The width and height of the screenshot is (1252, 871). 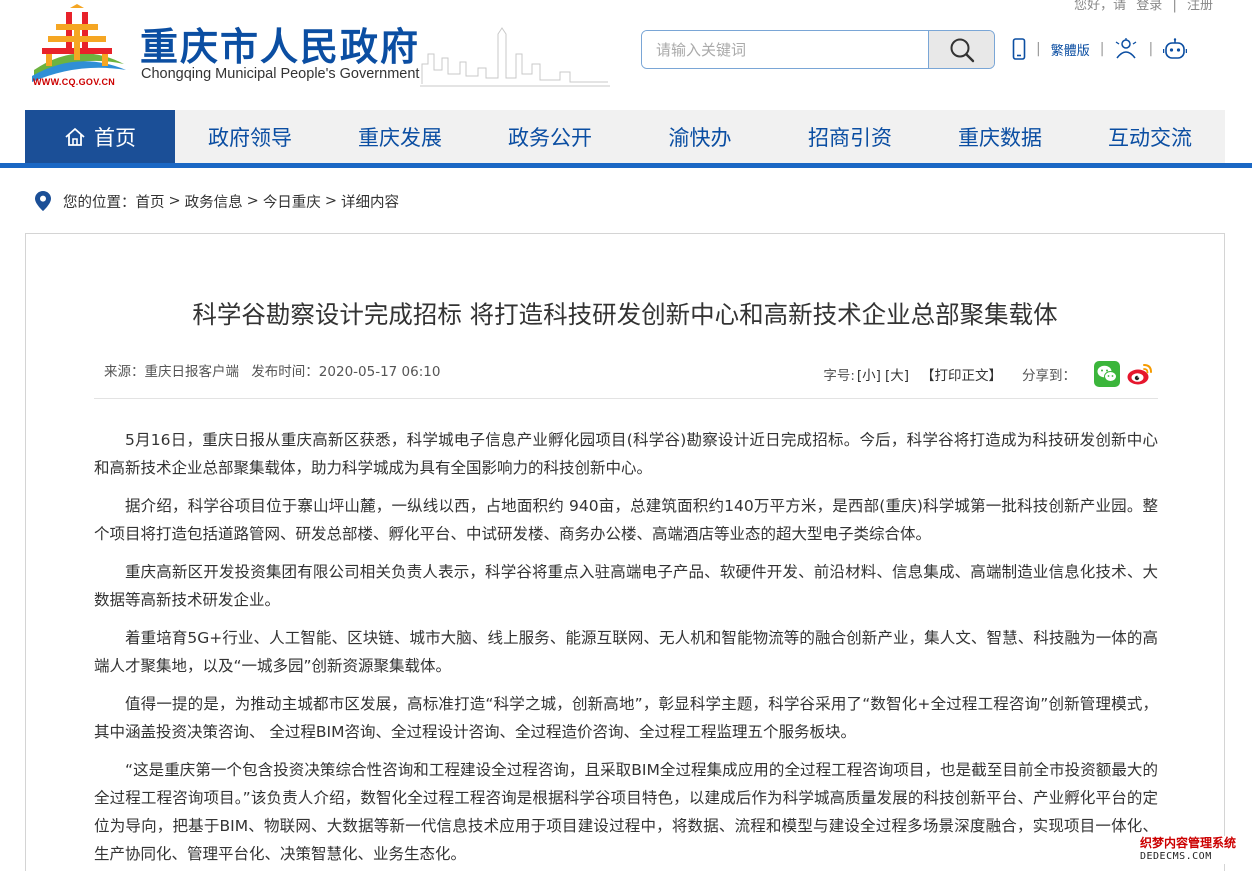 What do you see at coordinates (400, 136) in the screenshot?
I see `nav-item-chongqing-development: 重庆发展` at bounding box center [400, 136].